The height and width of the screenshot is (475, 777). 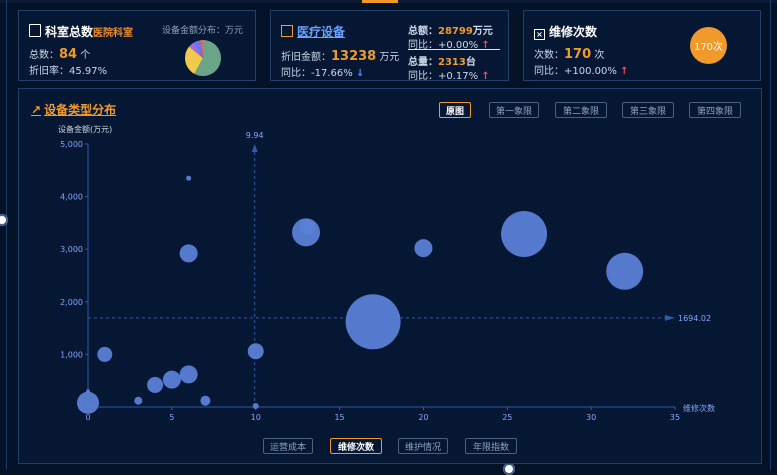 I want to click on tab-age-index: 年限指数, so click(x=491, y=446).